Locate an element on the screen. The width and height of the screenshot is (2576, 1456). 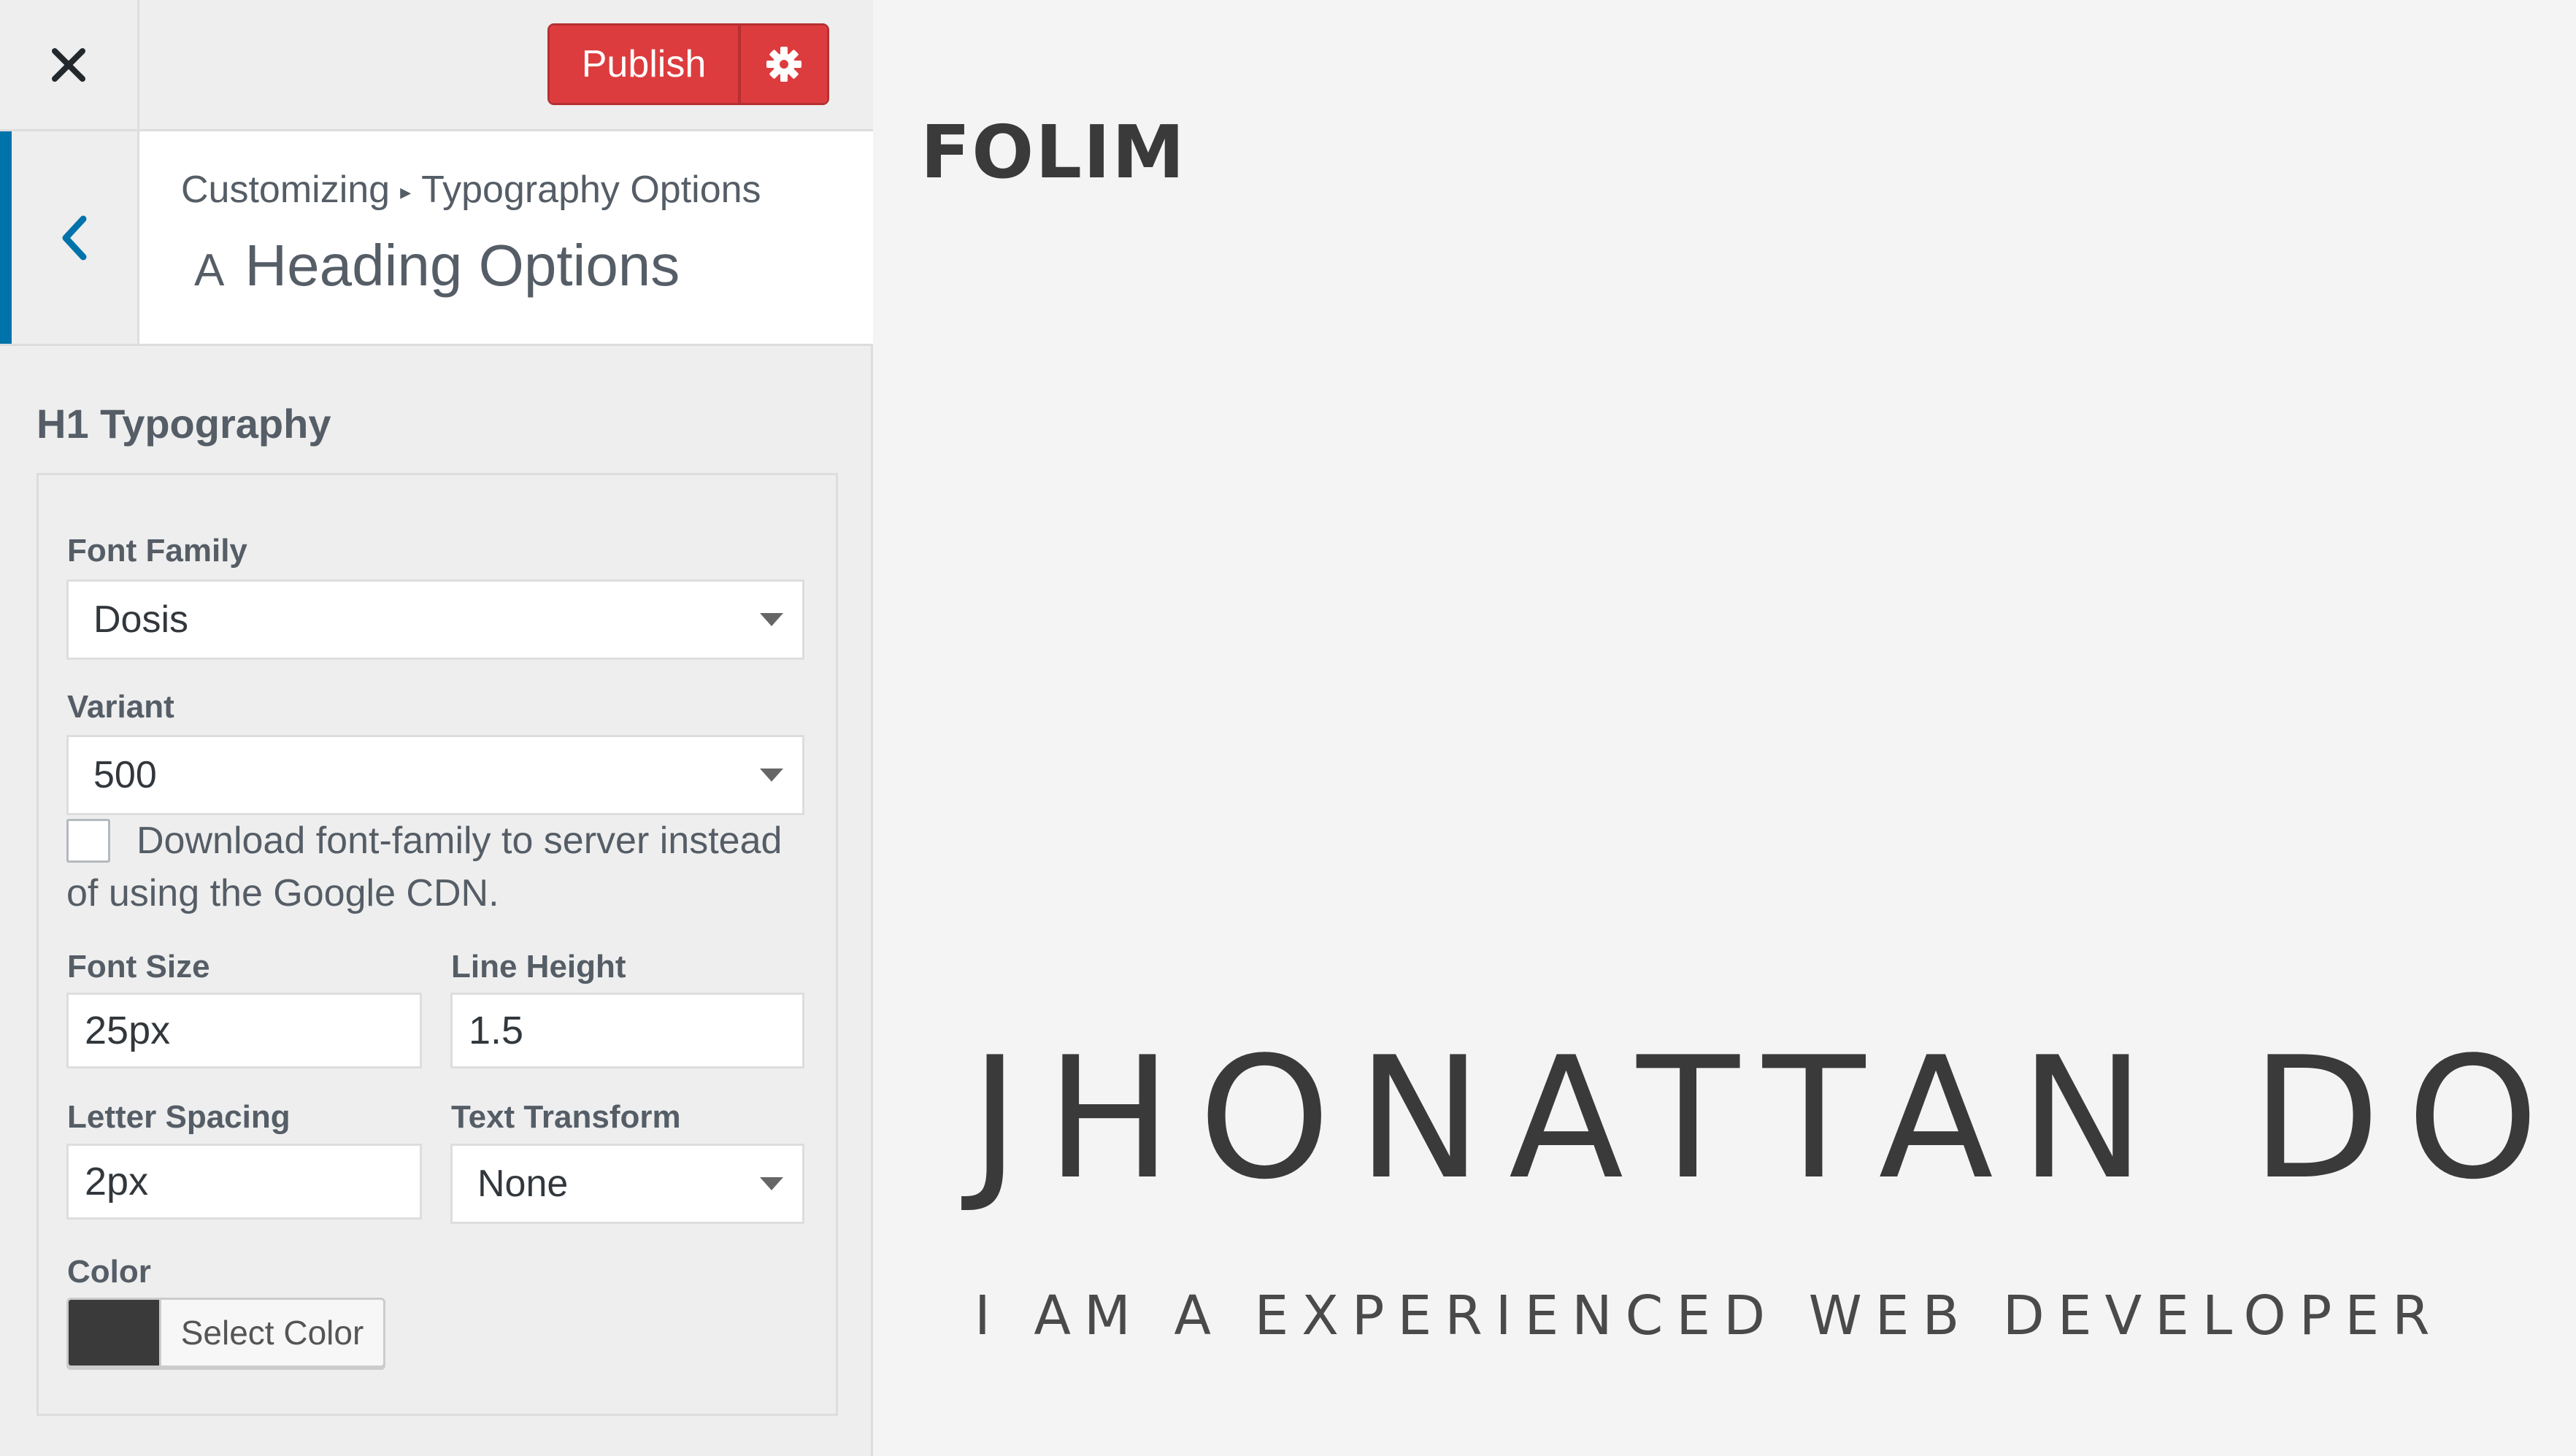
close-icon is located at coordinates (68, 65).